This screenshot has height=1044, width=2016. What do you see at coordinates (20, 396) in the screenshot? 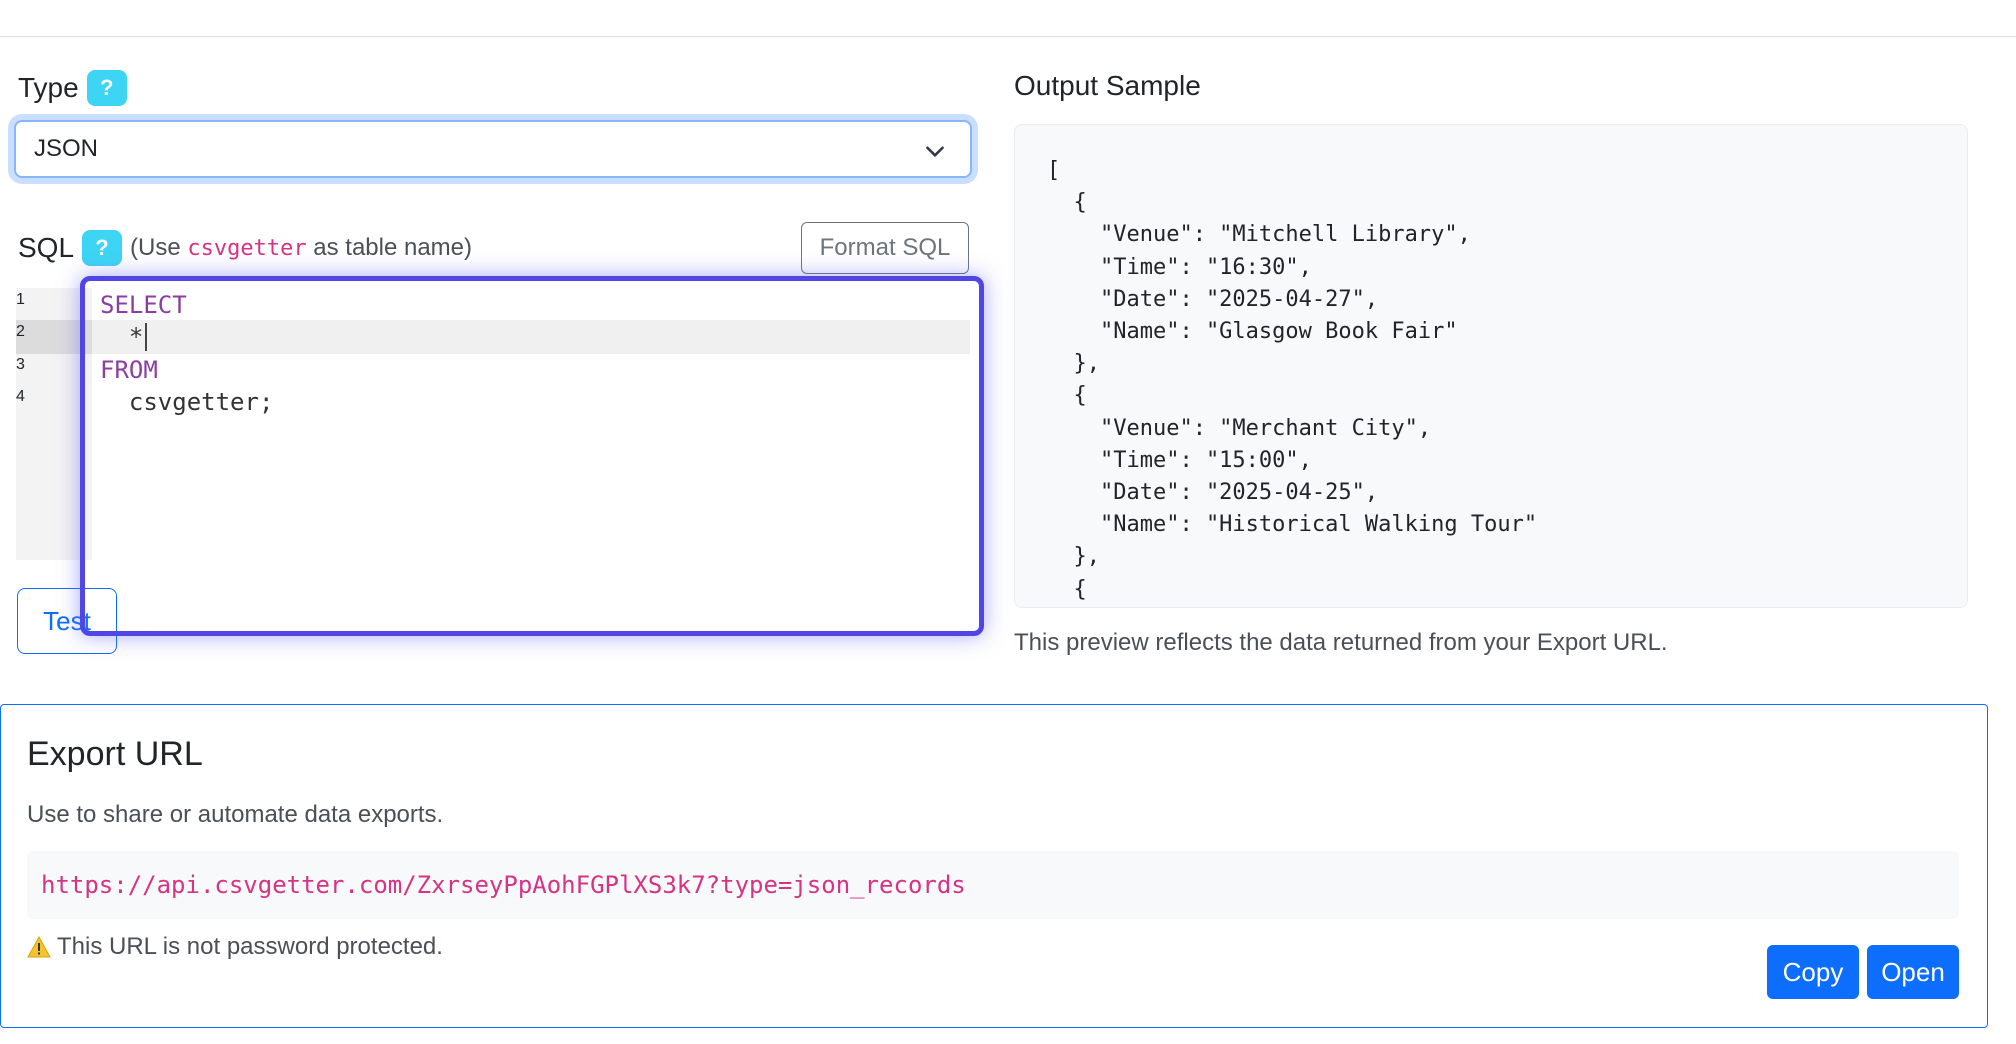
I see `line-number: 4` at bounding box center [20, 396].